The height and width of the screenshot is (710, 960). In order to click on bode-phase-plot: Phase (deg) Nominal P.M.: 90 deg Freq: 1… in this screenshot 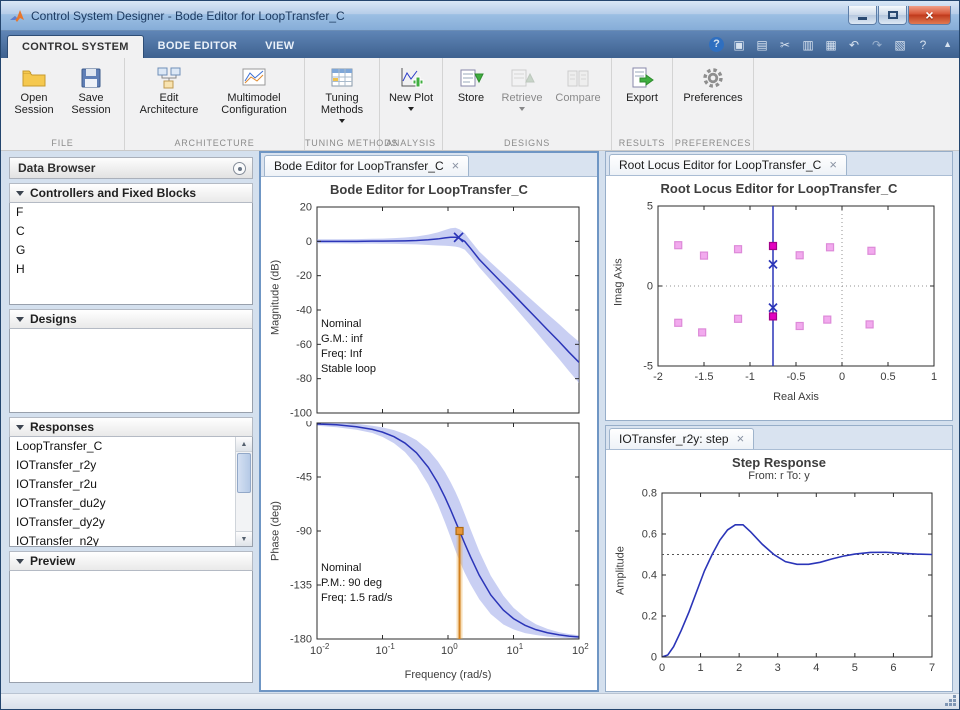, I will do `click(429, 542)`.